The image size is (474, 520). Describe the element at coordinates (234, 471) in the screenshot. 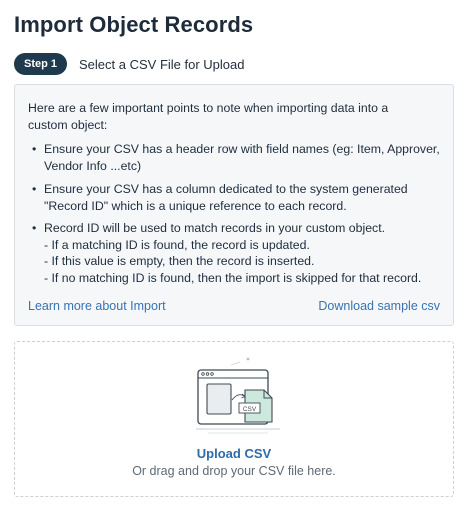

I see `drag-drop-hint: Or drag and drop your CSV file here.` at that location.